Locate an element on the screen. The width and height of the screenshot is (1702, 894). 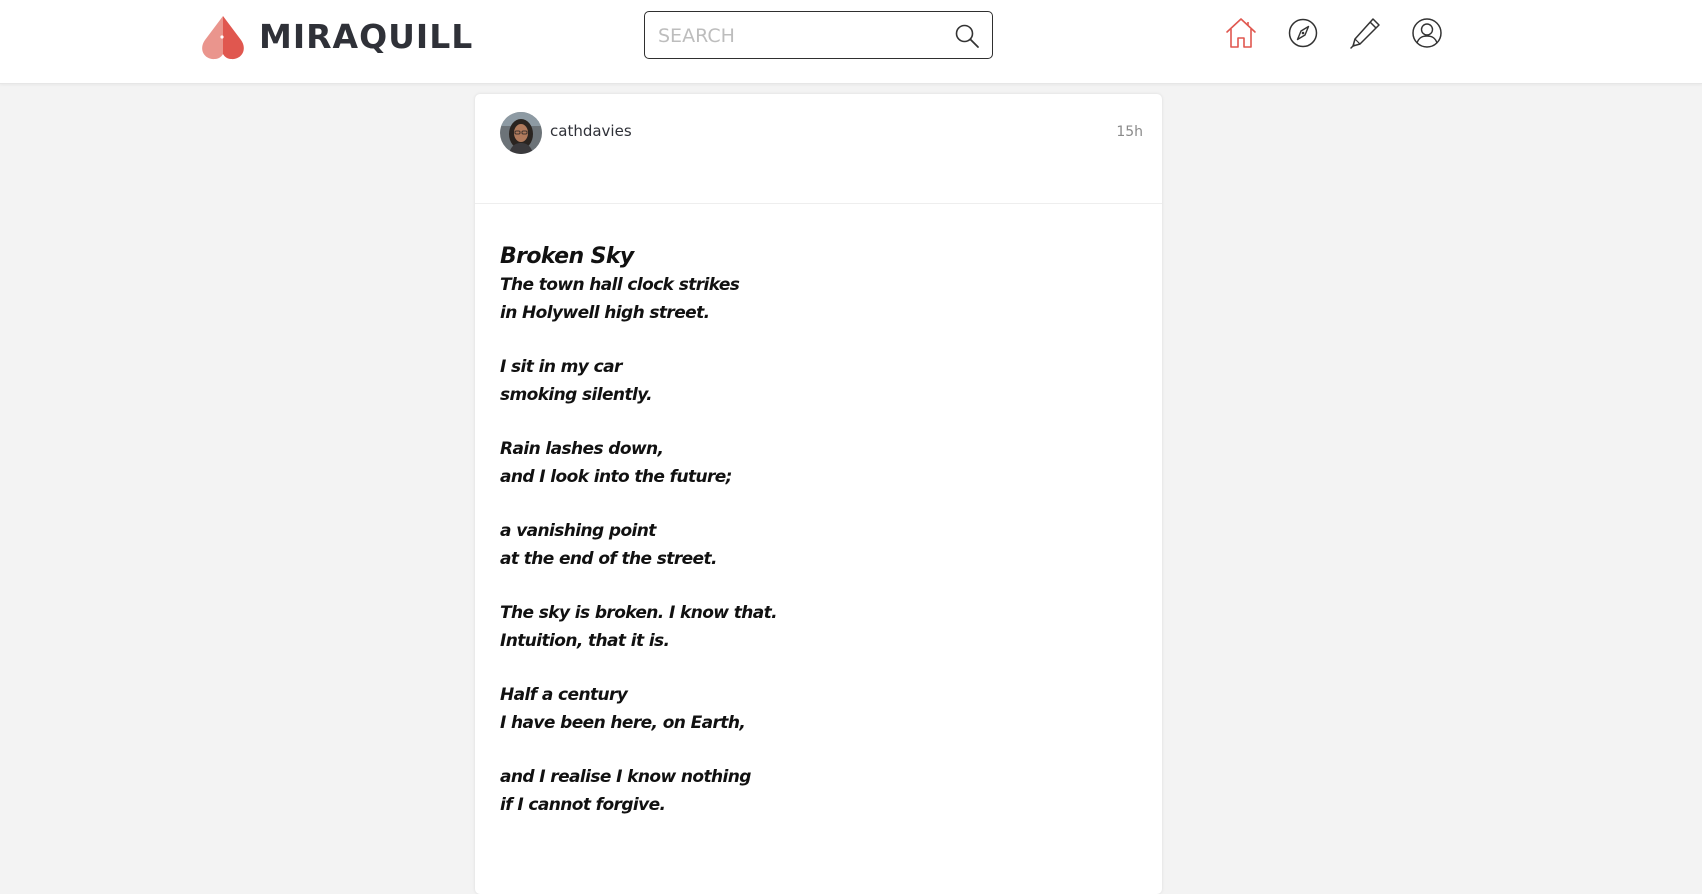
poem-line: Half a century is located at coordinates (564, 695).